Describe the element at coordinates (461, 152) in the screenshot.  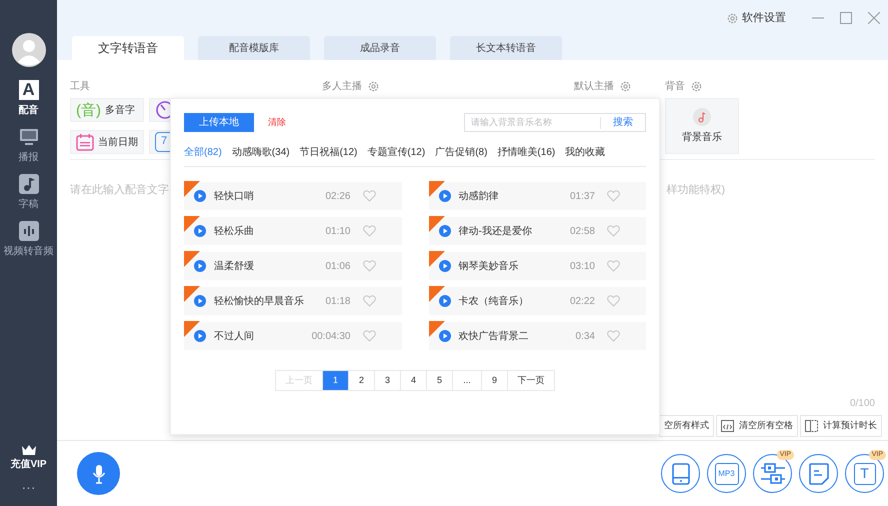
I see `category-tab: 广告促销(8)` at that location.